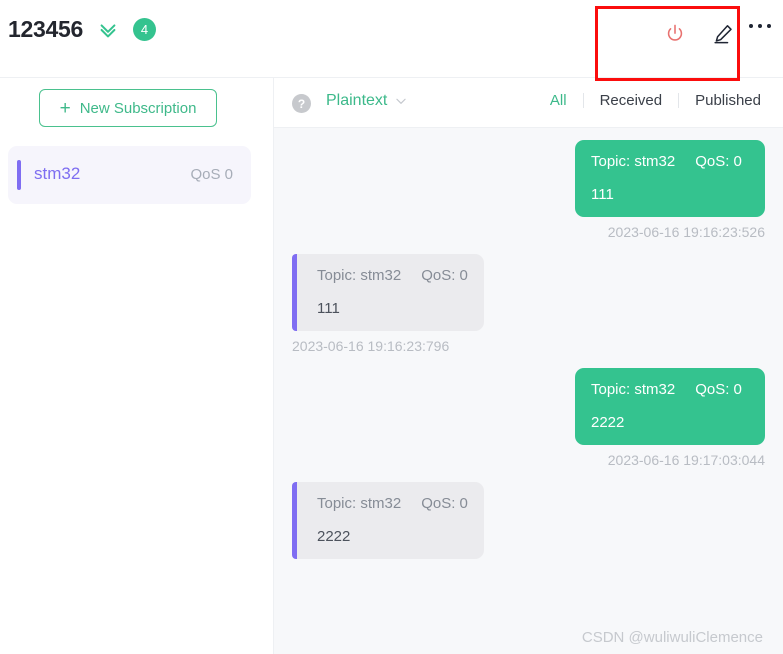  What do you see at coordinates (65, 108) in the screenshot?
I see `plus-icon: +` at bounding box center [65, 108].